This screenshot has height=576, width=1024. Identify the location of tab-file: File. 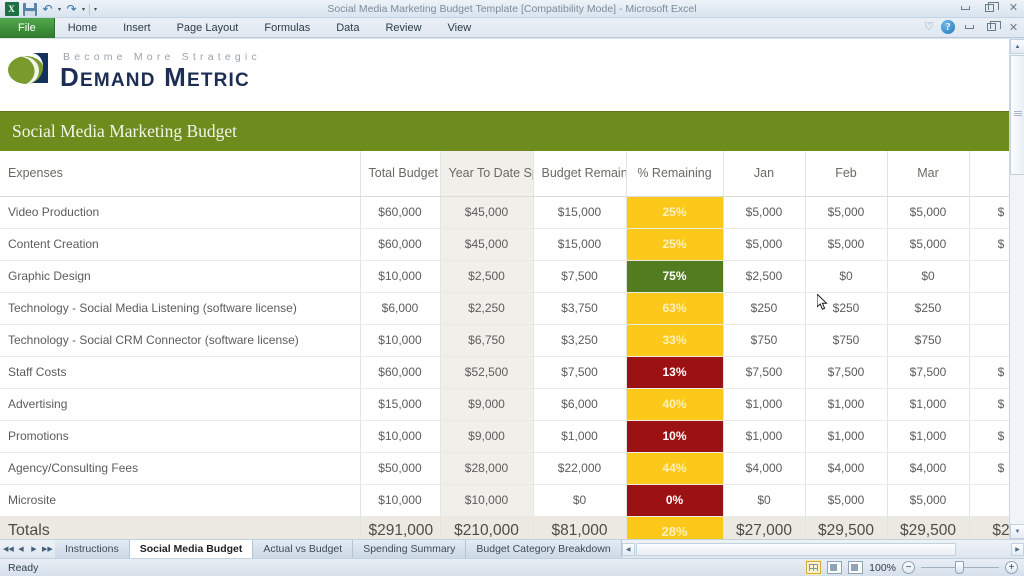
(27, 28).